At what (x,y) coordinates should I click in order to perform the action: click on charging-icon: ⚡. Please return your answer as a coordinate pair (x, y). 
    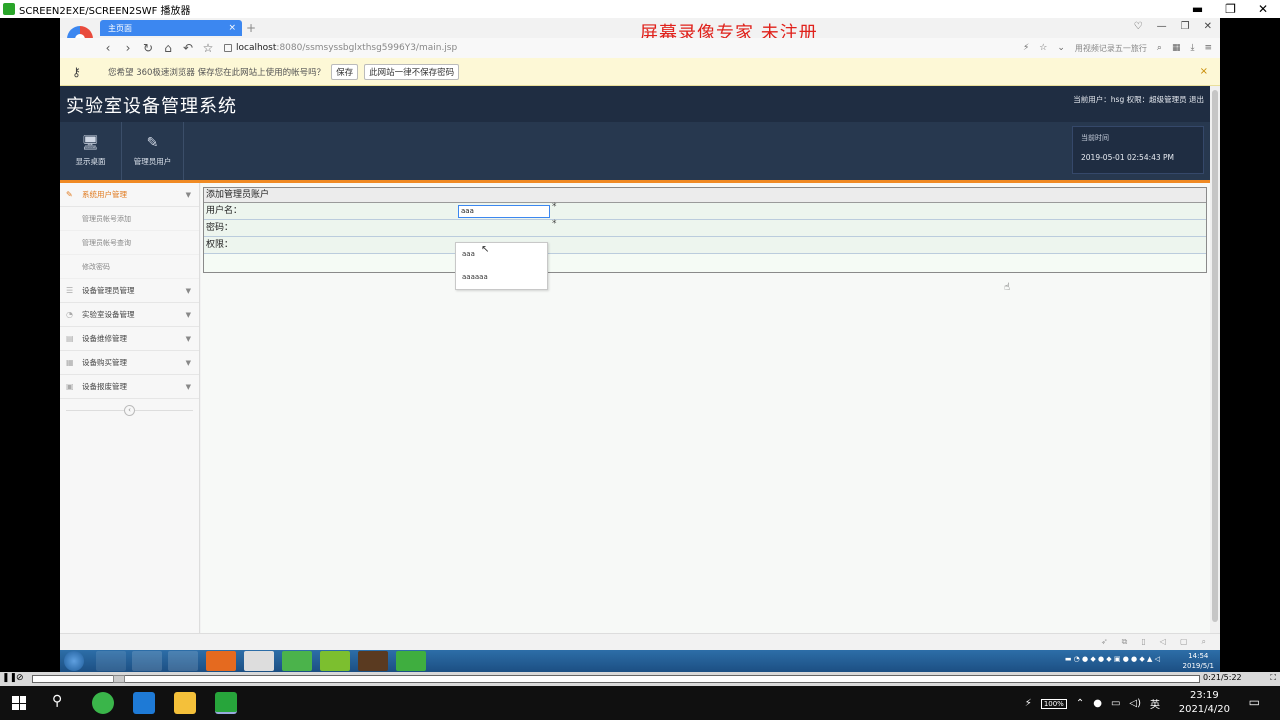
    Looking at the image, I should click on (1028, 703).